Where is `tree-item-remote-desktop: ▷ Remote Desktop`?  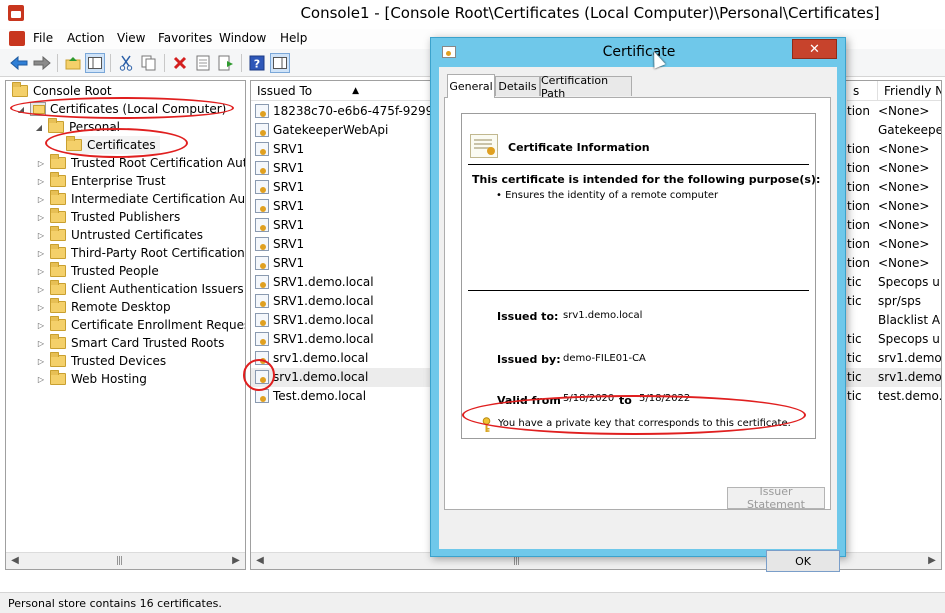 tree-item-remote-desktop: ▷ Remote Desktop is located at coordinates (103, 307).